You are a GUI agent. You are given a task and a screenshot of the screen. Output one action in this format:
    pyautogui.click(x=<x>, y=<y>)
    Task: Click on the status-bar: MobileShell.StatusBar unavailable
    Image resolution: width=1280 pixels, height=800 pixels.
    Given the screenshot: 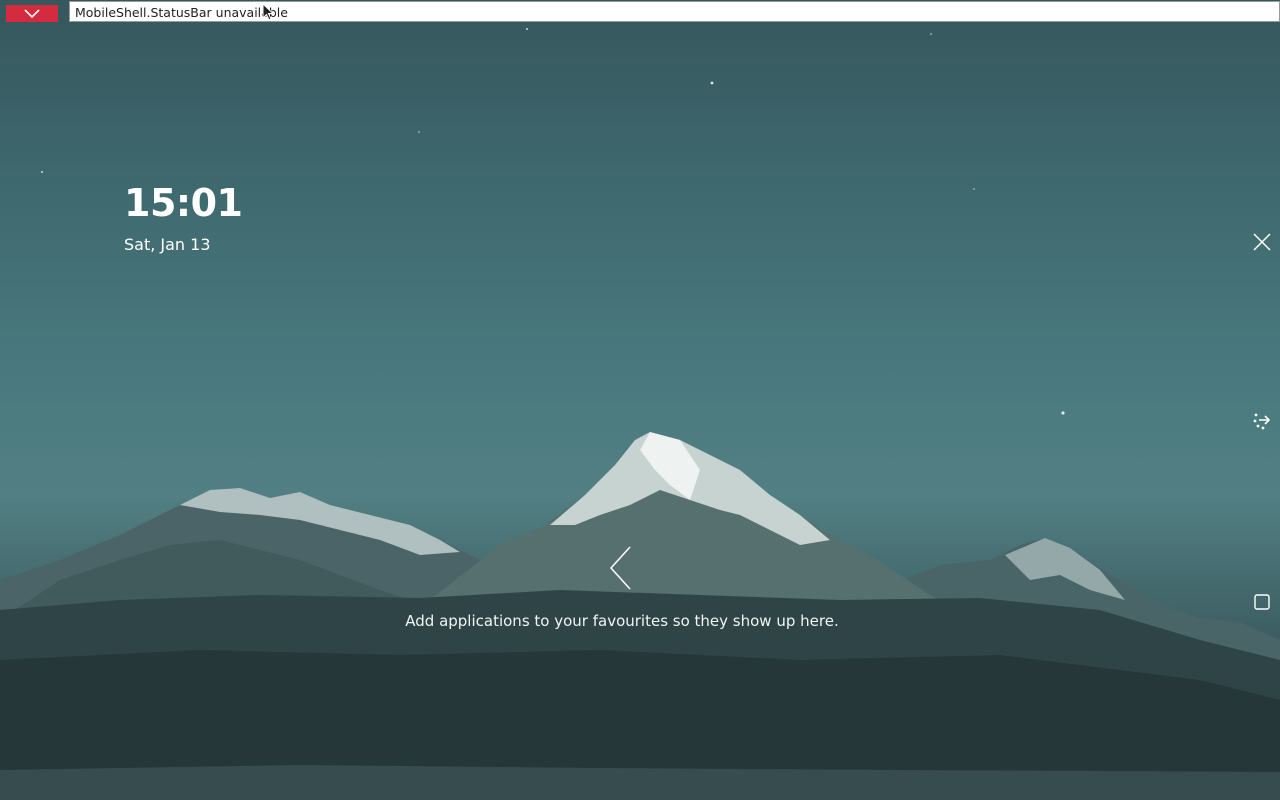 What is the action you would take?
    pyautogui.click(x=674, y=11)
    